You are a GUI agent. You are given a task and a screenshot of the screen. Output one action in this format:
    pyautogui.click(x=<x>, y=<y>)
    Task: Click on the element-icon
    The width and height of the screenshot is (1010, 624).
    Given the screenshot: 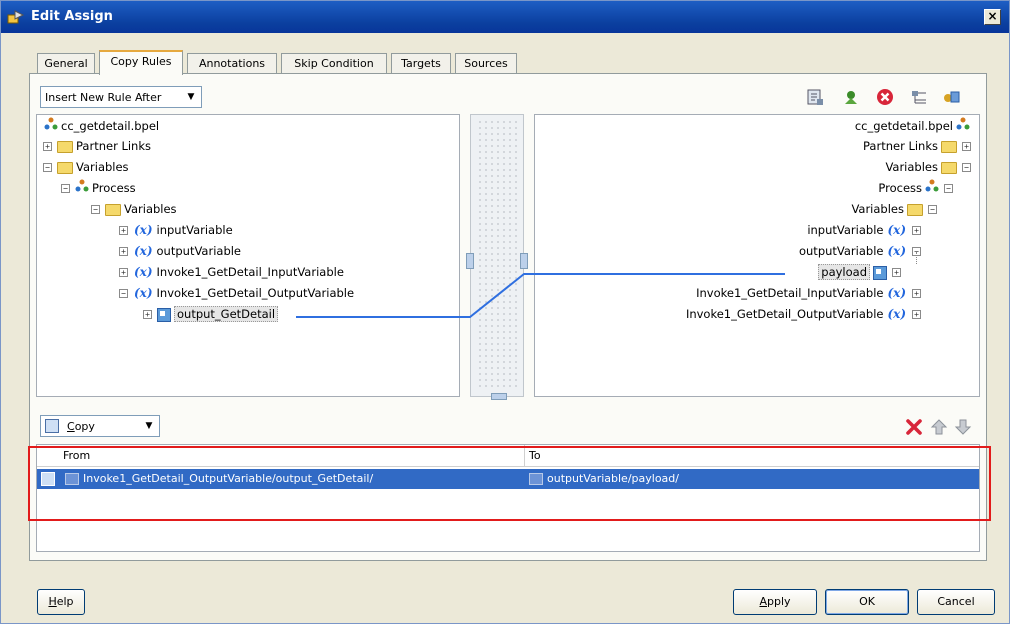 What is the action you would take?
    pyautogui.click(x=164, y=314)
    